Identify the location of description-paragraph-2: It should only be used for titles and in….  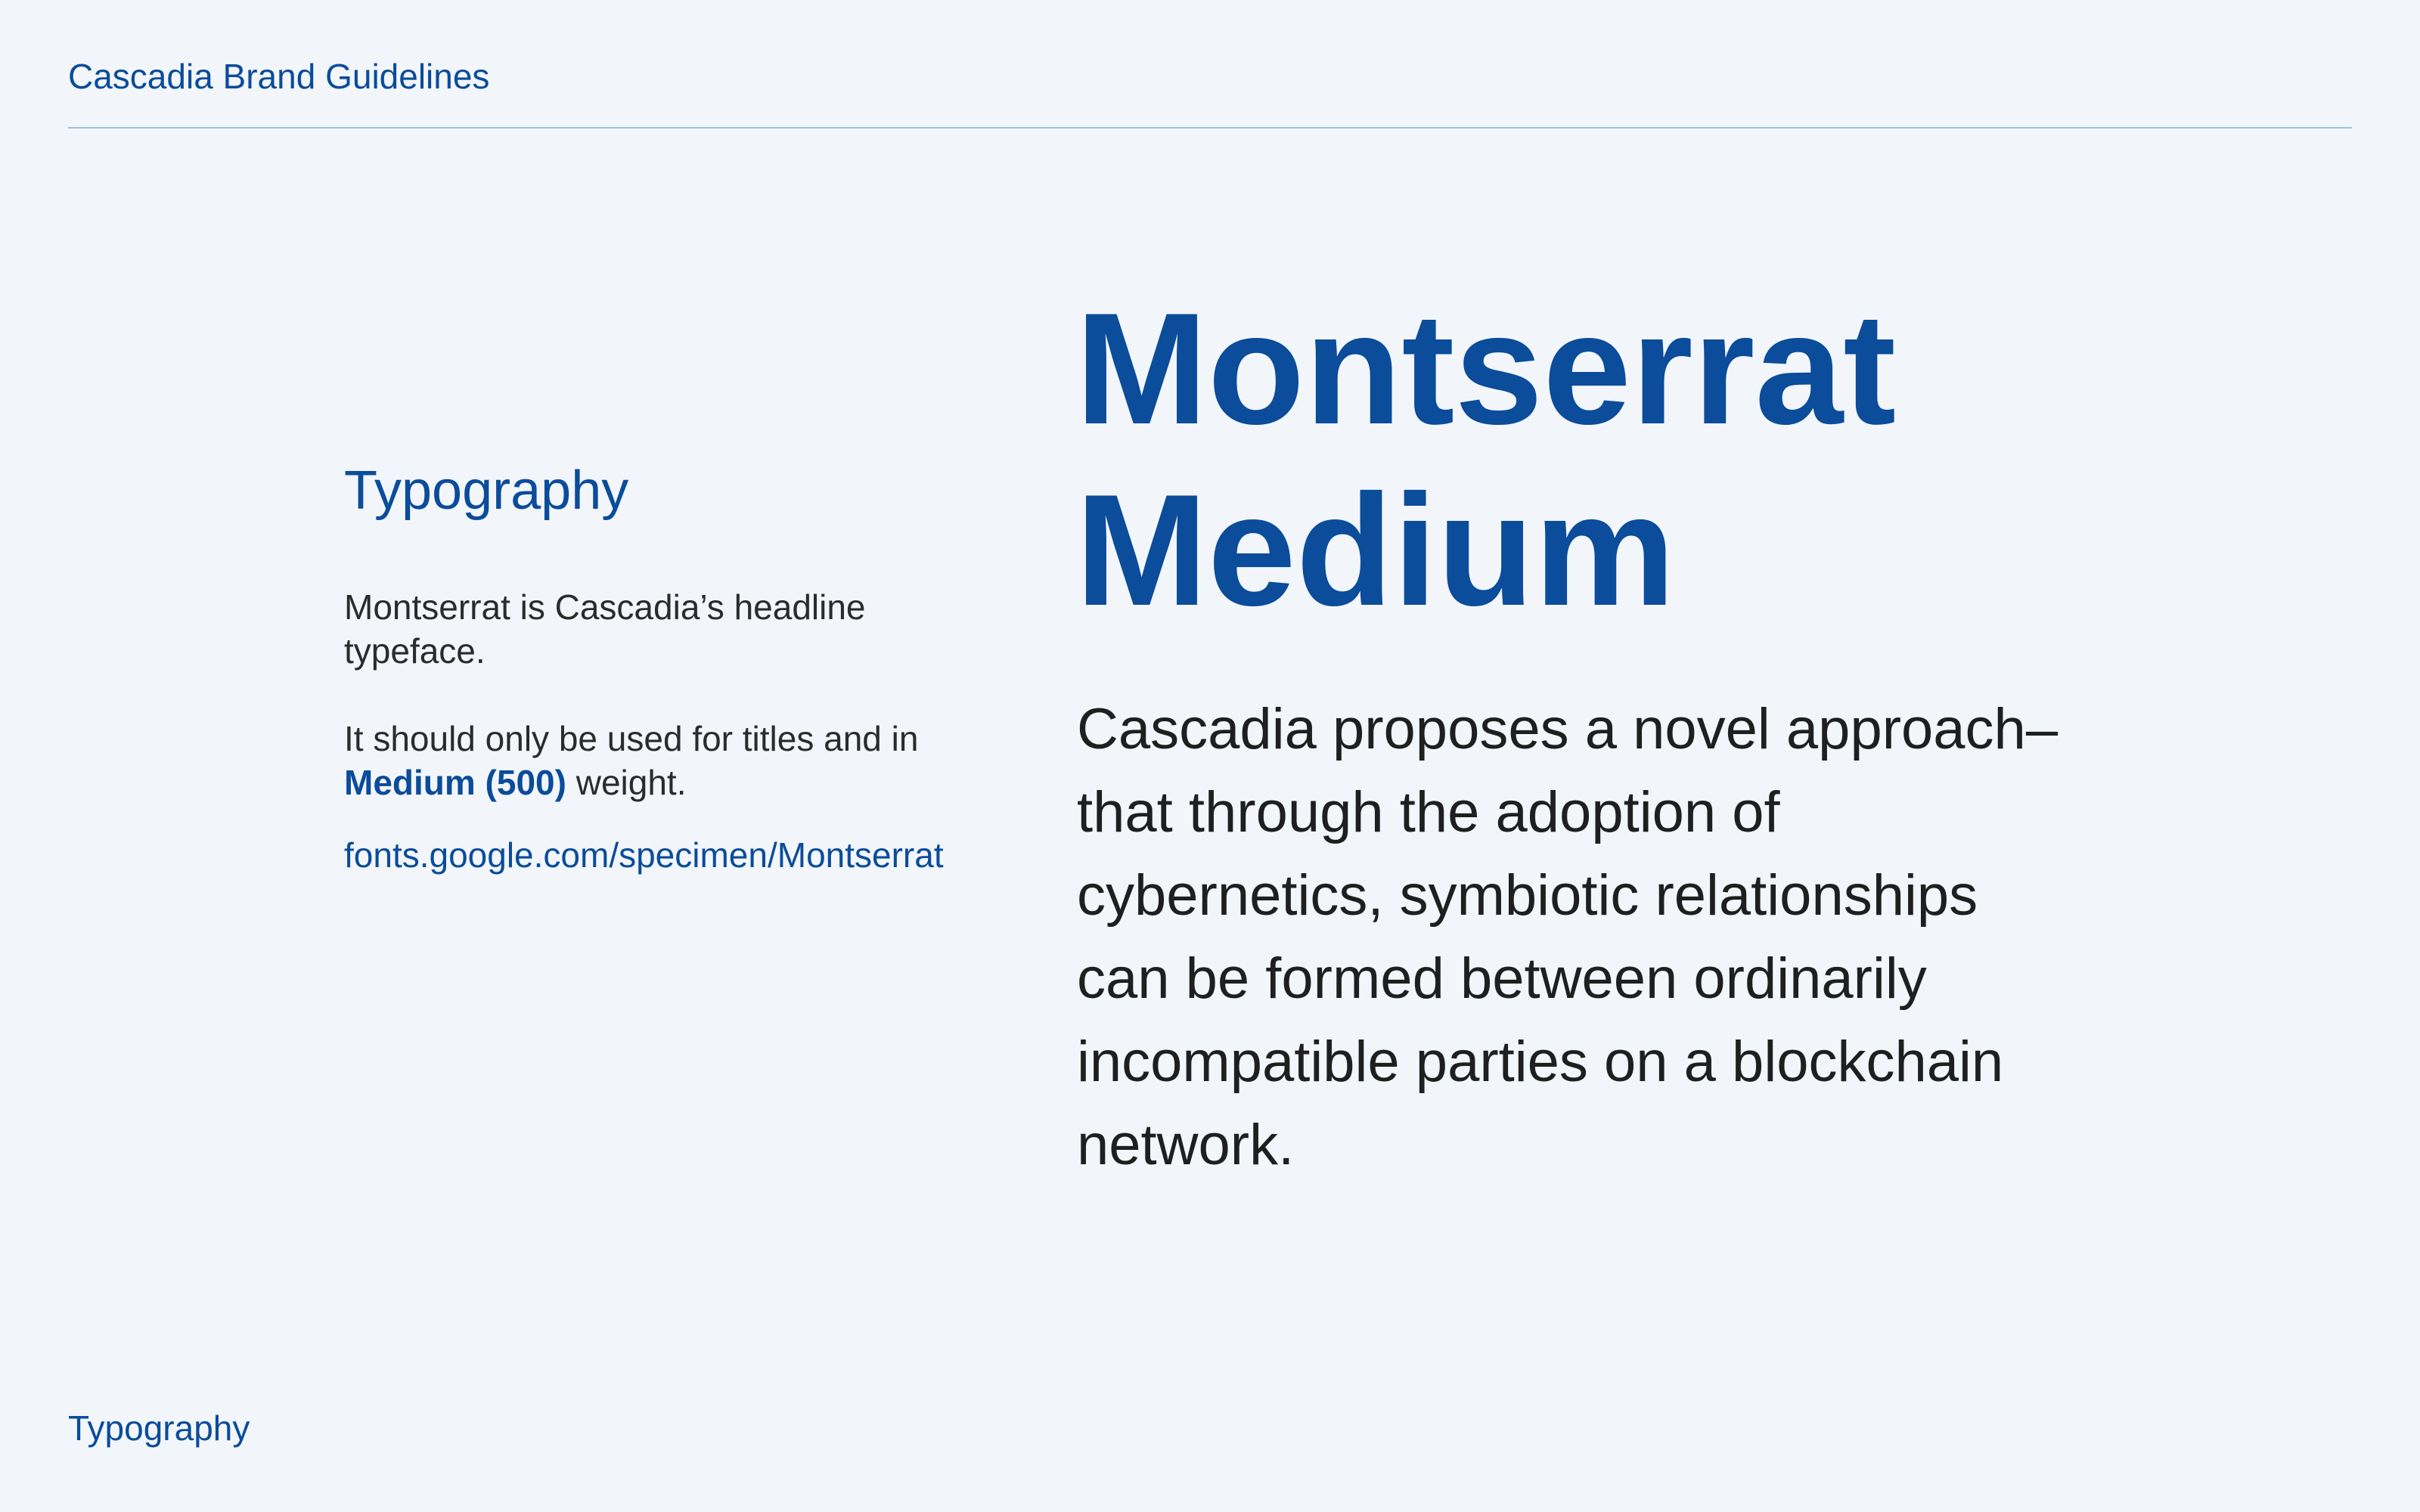
(677, 760).